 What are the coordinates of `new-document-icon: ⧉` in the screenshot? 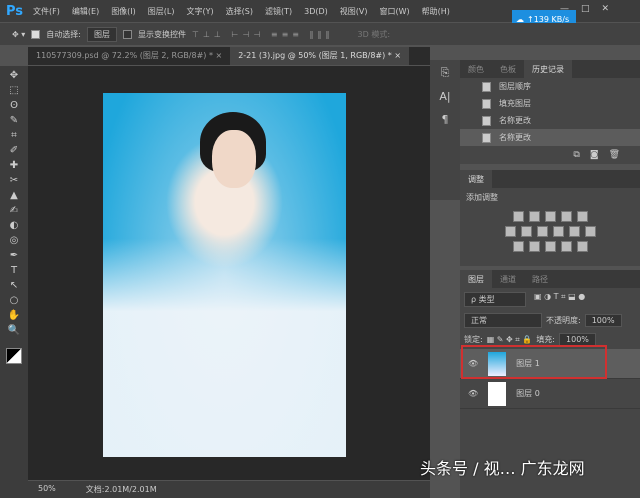 It's located at (581, 155).